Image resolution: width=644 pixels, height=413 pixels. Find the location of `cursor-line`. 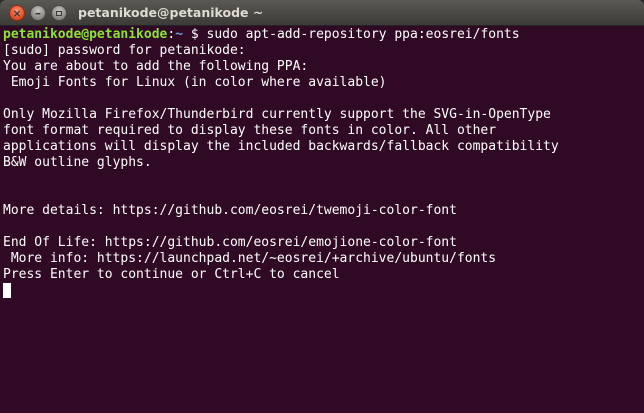

cursor-line is located at coordinates (323, 291).